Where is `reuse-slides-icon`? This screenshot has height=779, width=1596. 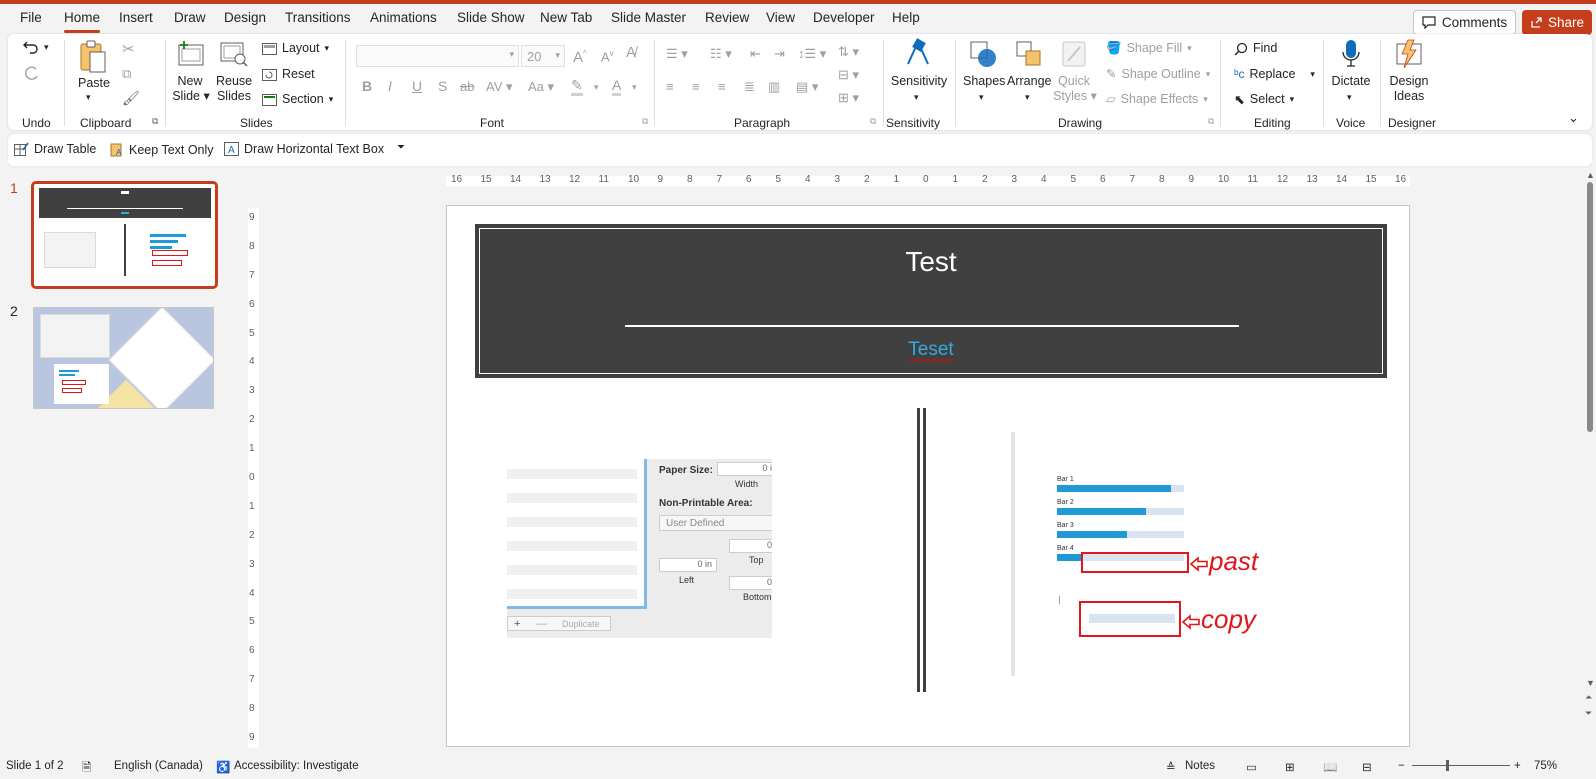
reuse-slides-icon is located at coordinates (234, 54).